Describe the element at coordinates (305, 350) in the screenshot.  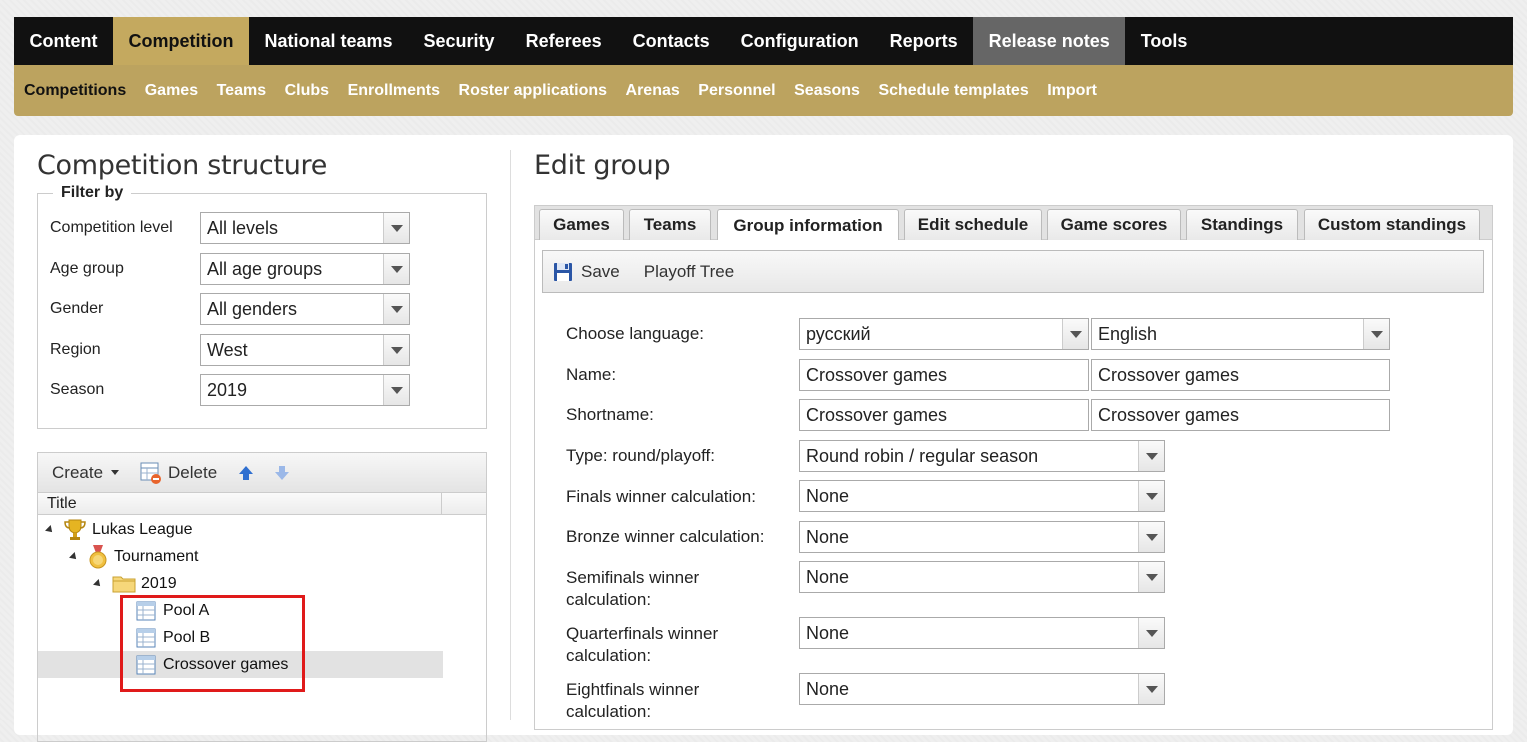
I see `region-select: West` at that location.